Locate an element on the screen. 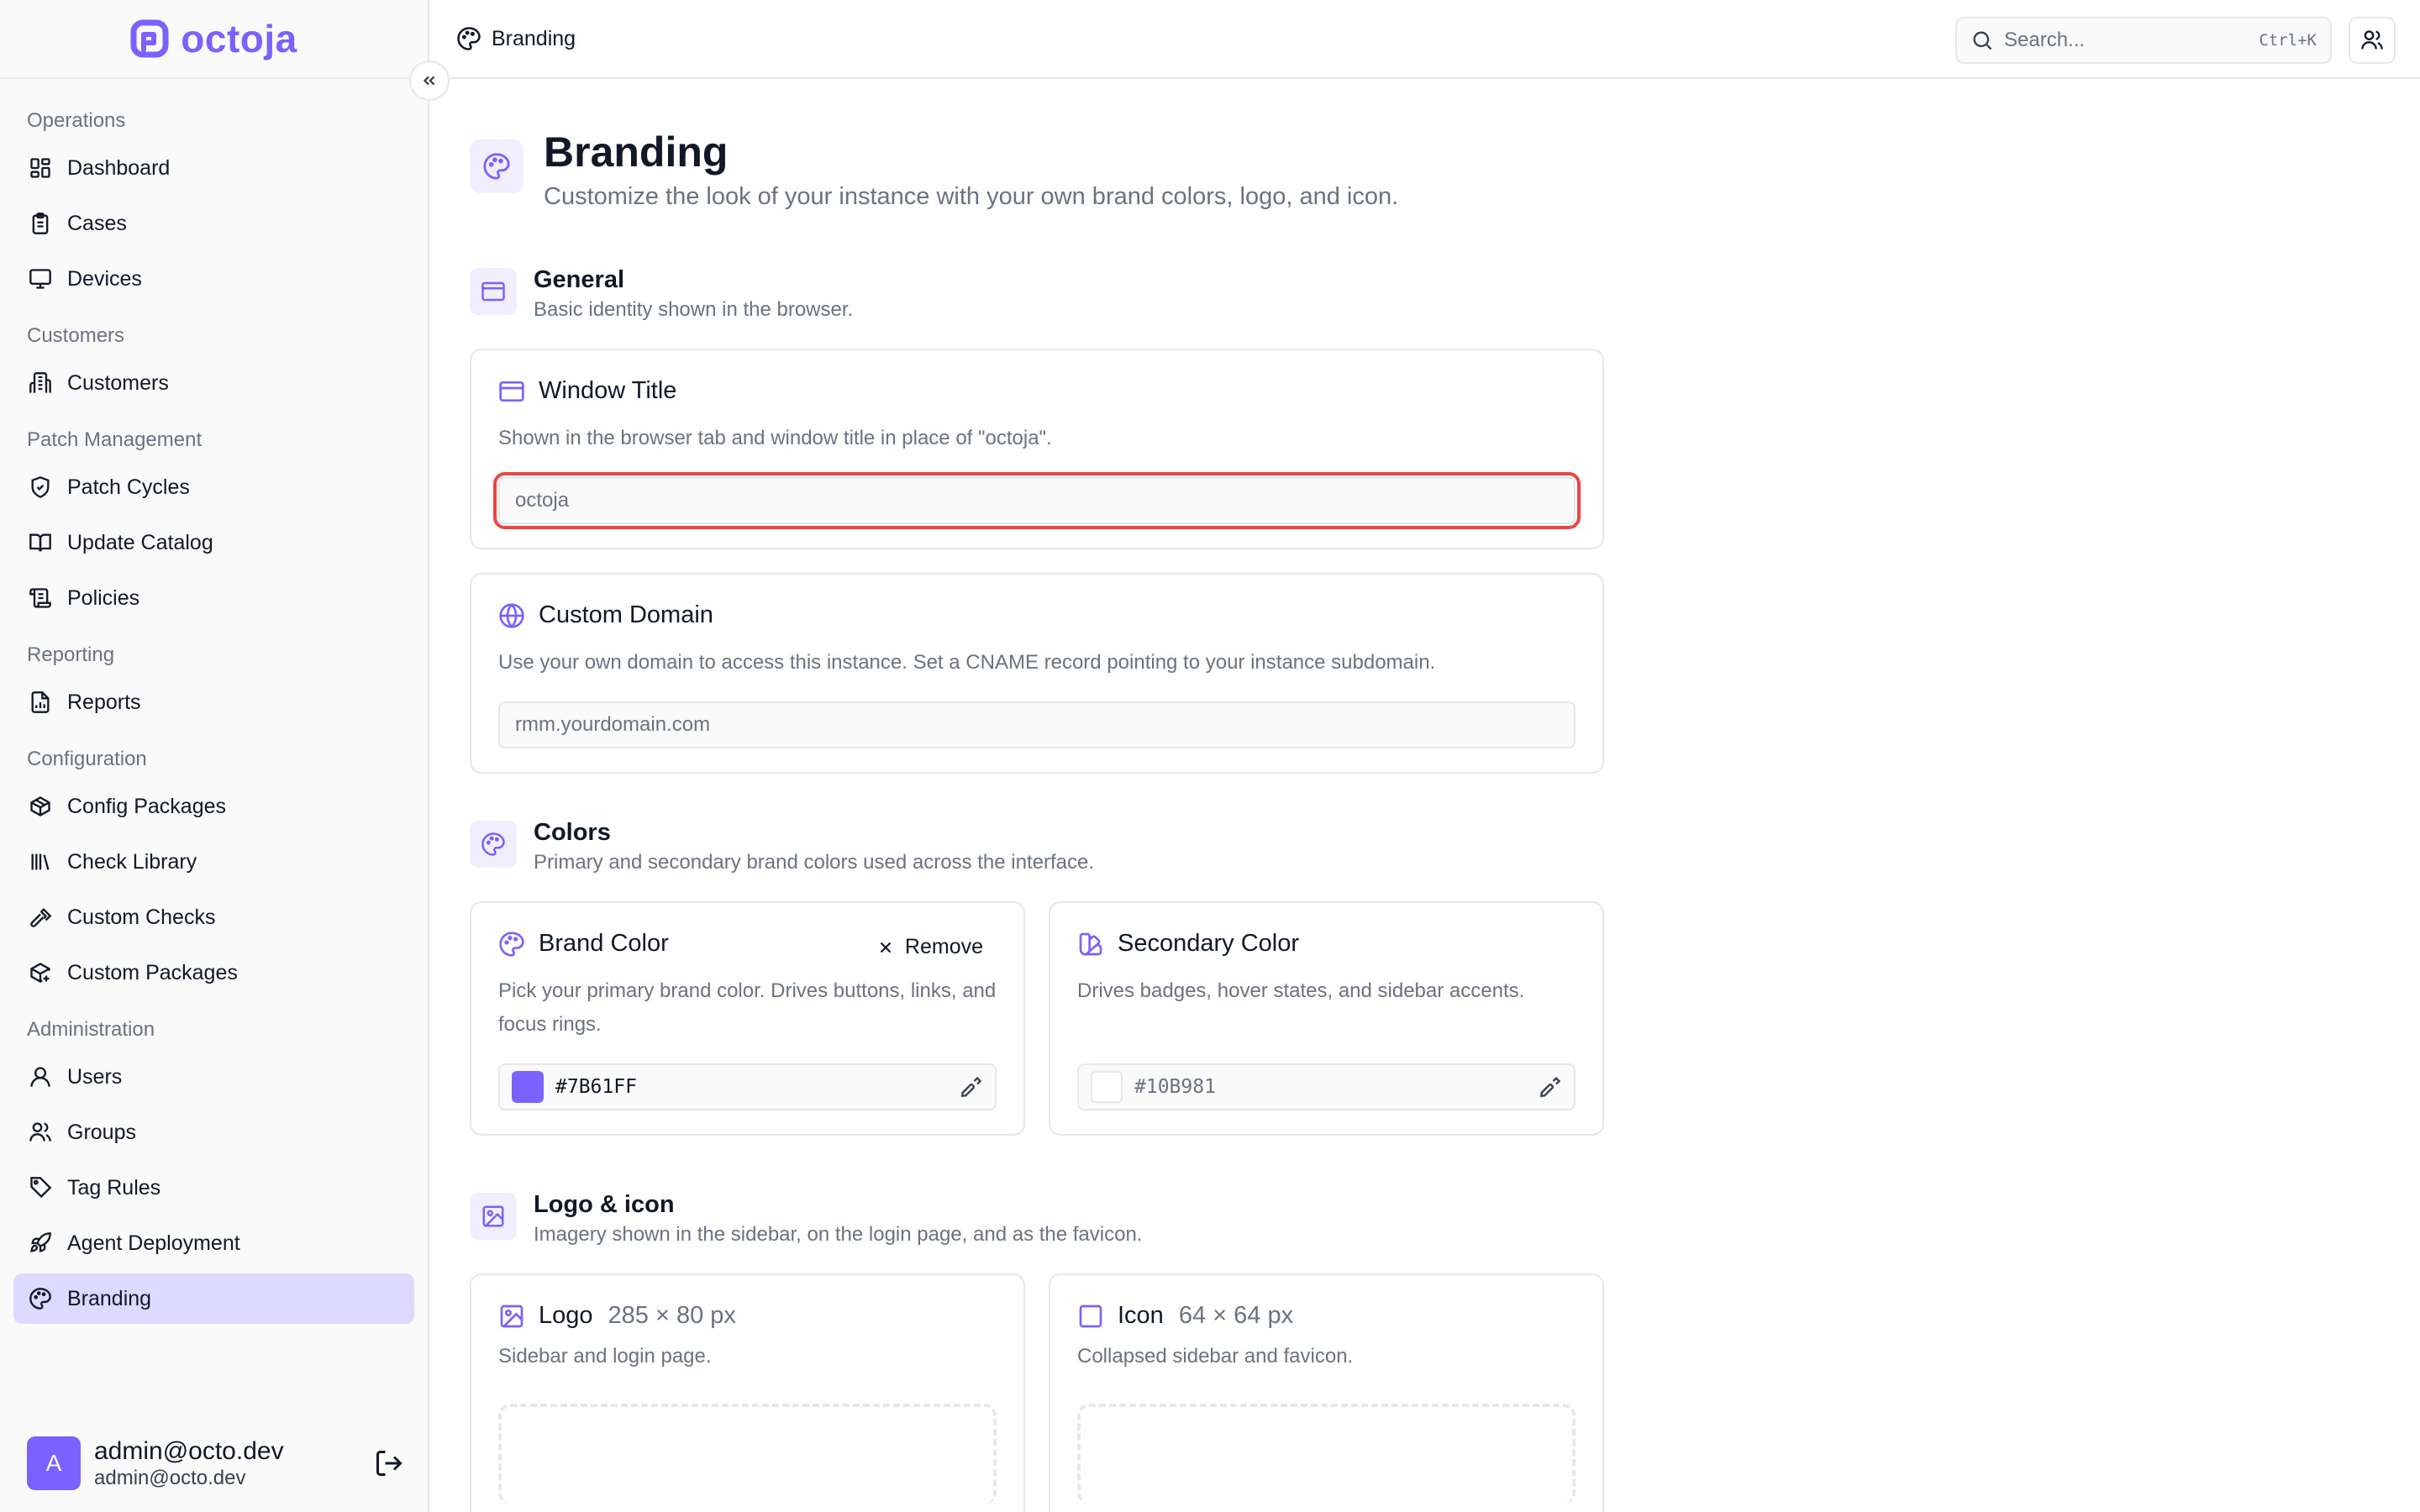 The width and height of the screenshot is (2420, 1512). sidebar-item-reports: Reports is located at coordinates (214, 702).